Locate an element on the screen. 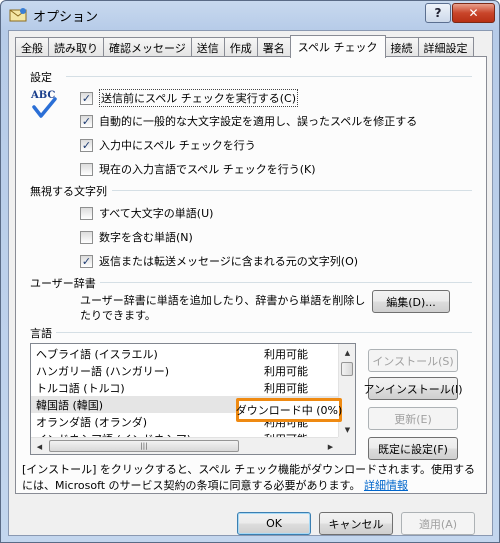 The height and width of the screenshot is (543, 500). language-name: ヘブライ語 (イスラエル) is located at coordinates (97, 354).